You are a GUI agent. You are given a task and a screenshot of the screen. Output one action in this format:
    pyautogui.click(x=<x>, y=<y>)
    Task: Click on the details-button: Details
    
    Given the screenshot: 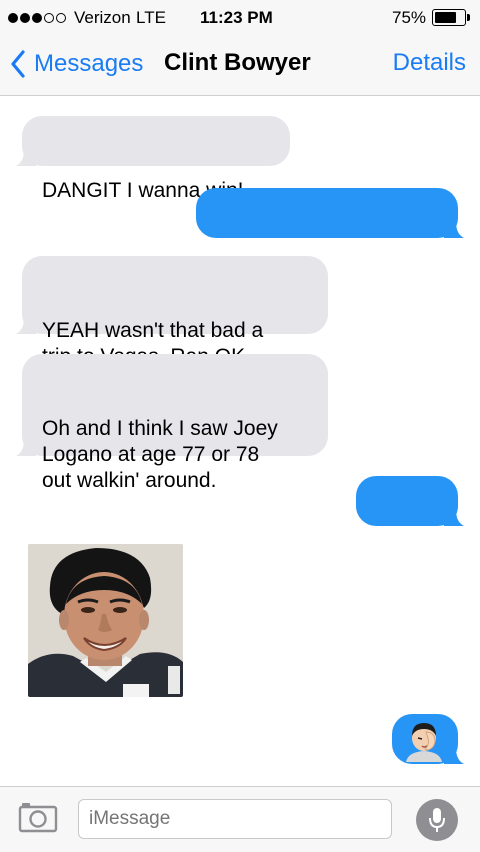 What is the action you would take?
    pyautogui.click(x=429, y=63)
    